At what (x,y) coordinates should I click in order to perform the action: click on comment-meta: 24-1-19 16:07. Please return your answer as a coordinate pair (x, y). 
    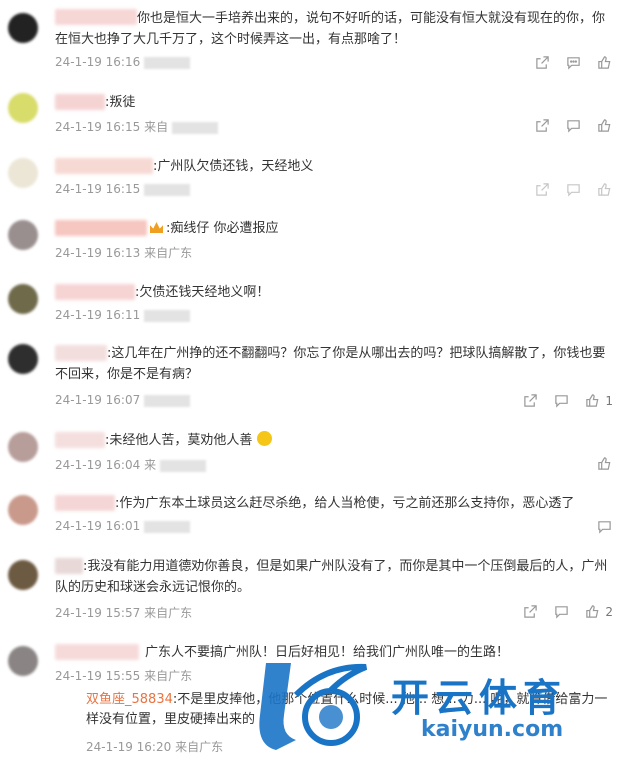
    Looking at the image, I should click on (123, 400).